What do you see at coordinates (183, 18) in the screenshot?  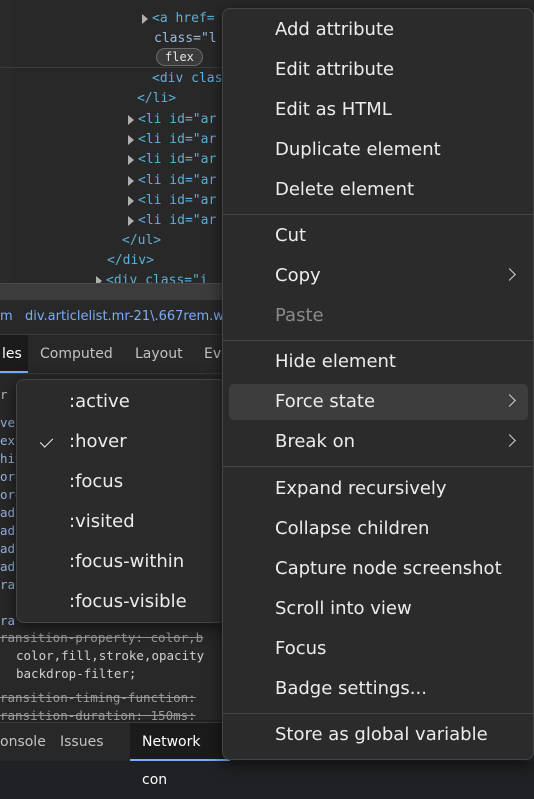 I see `tree-node-text: <a href=` at bounding box center [183, 18].